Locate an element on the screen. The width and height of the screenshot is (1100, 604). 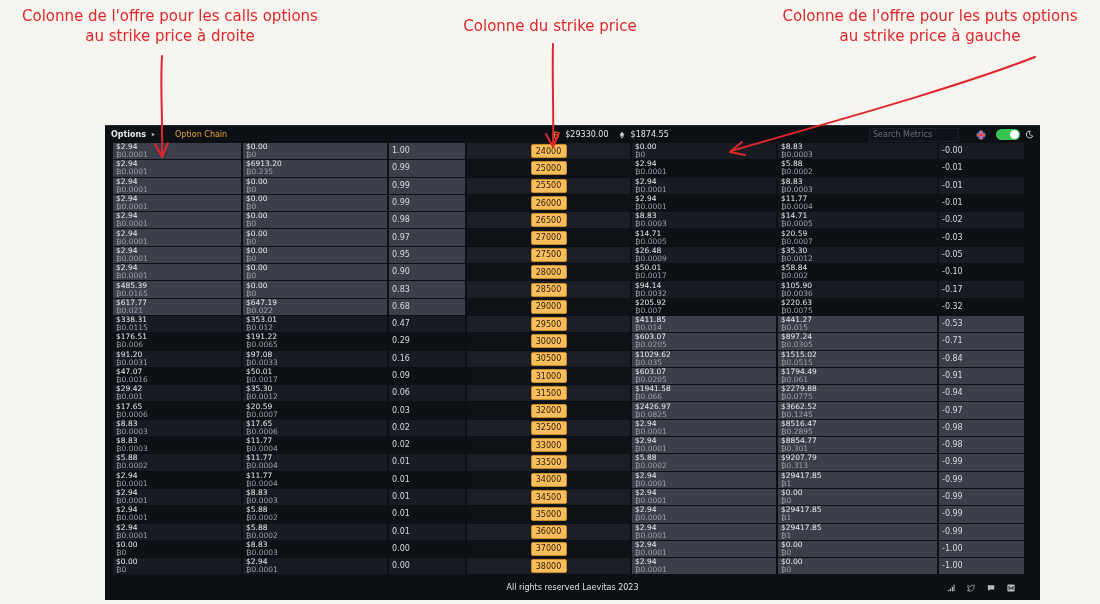
strike-button: 33500 is located at coordinates (548, 462).